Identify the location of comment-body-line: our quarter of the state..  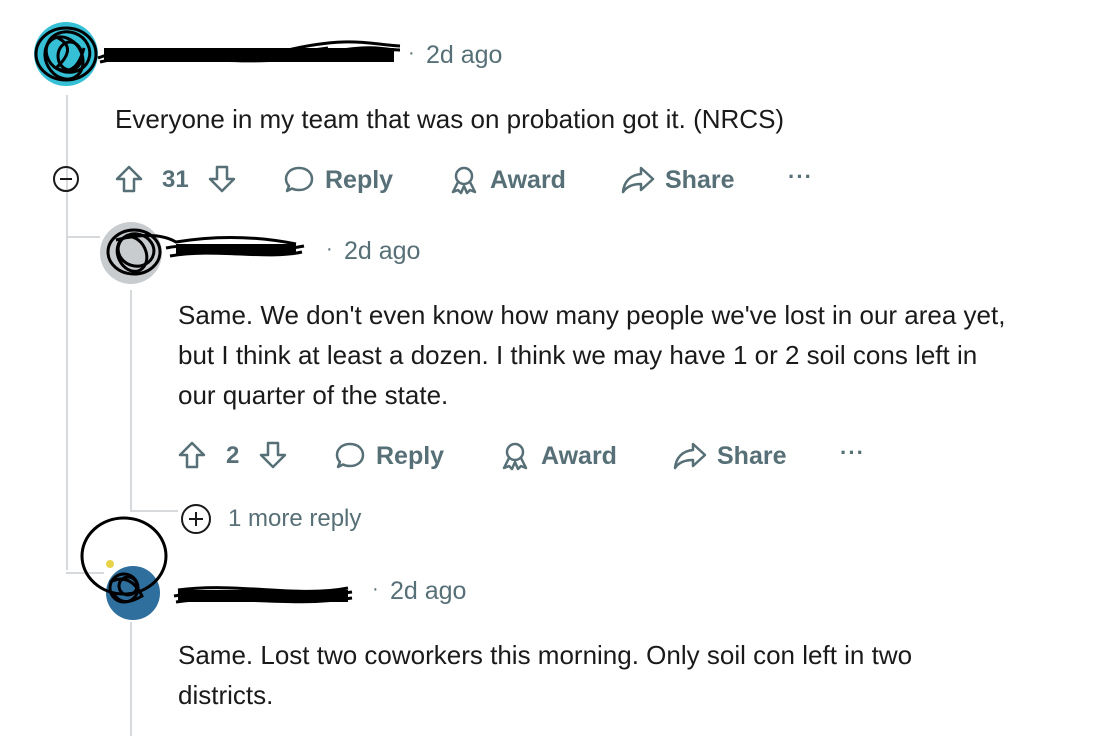
(313, 395).